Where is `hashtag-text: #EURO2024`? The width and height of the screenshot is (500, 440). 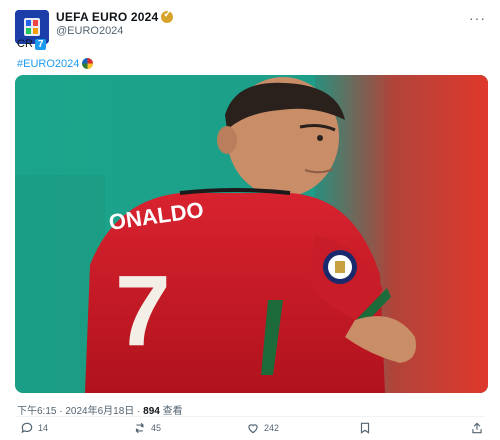
hashtag-text: #EURO2024 is located at coordinates (48, 64).